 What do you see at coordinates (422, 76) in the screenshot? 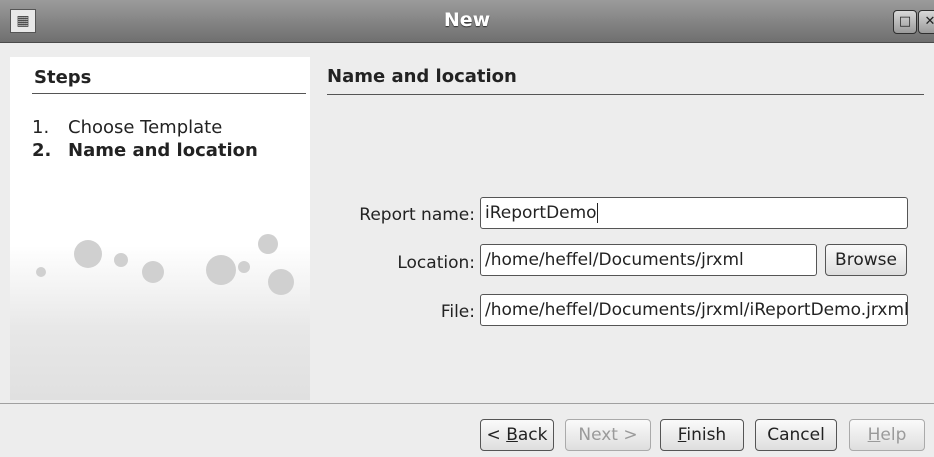
I see `section-title: Name and location` at bounding box center [422, 76].